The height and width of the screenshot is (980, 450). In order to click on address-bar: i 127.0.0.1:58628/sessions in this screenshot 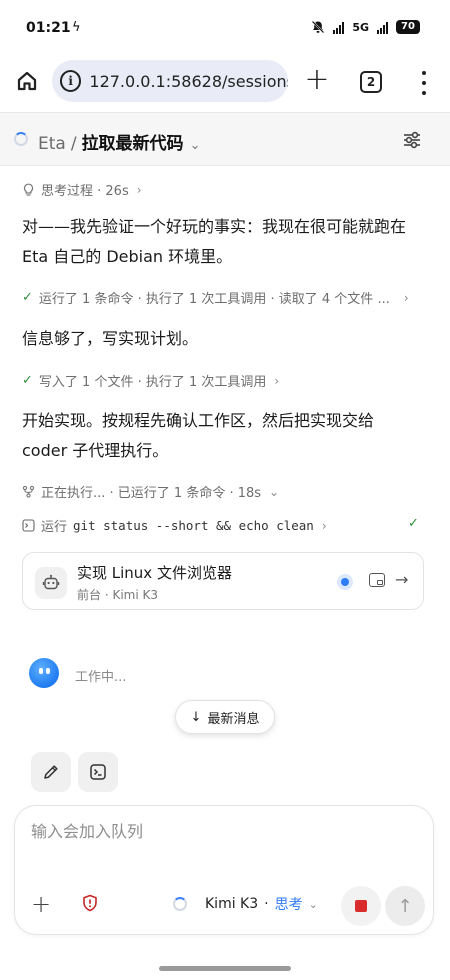, I will do `click(170, 81)`.